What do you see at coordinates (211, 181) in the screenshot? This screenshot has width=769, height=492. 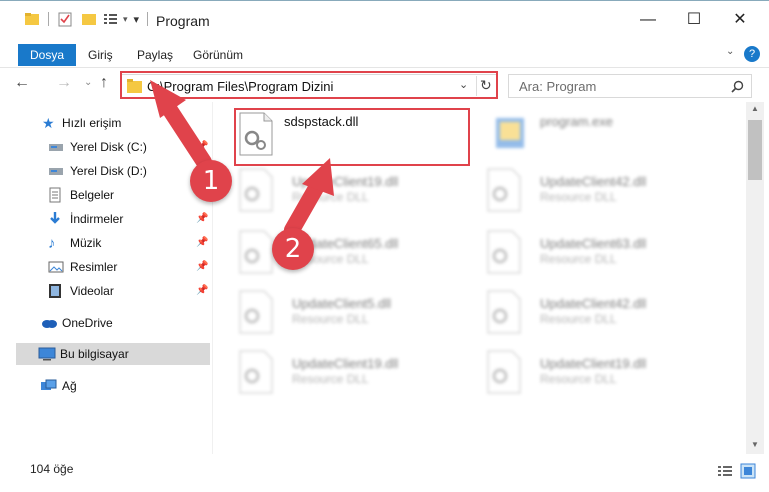 I see `step-badge-1: 1` at bounding box center [211, 181].